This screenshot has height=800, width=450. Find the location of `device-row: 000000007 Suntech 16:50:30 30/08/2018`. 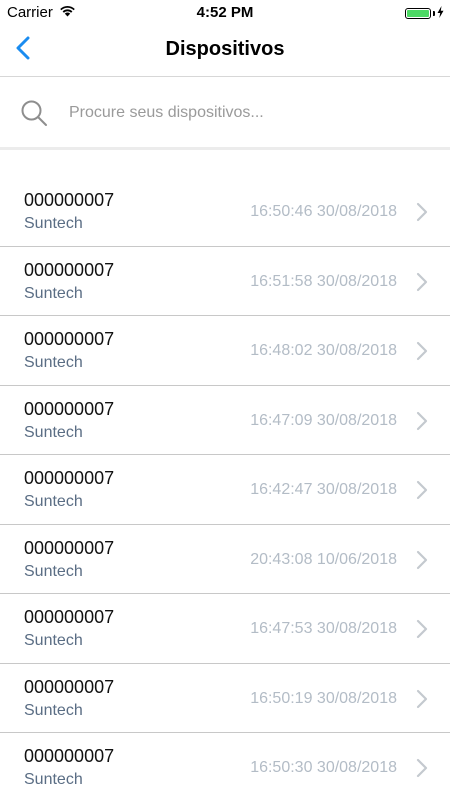

device-row: 000000007 Suntech 16:50:30 30/08/2018 is located at coordinates (225, 766).